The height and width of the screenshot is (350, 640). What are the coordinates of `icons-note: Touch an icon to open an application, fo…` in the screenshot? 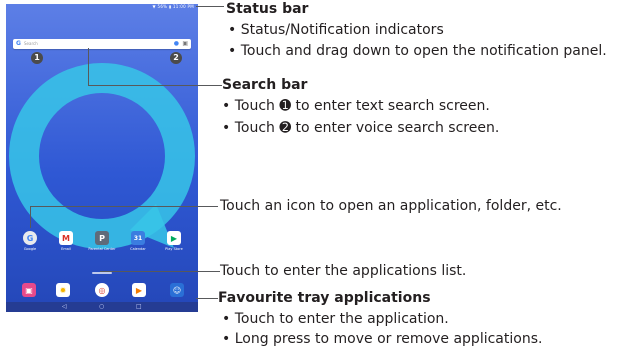 It's located at (391, 206).